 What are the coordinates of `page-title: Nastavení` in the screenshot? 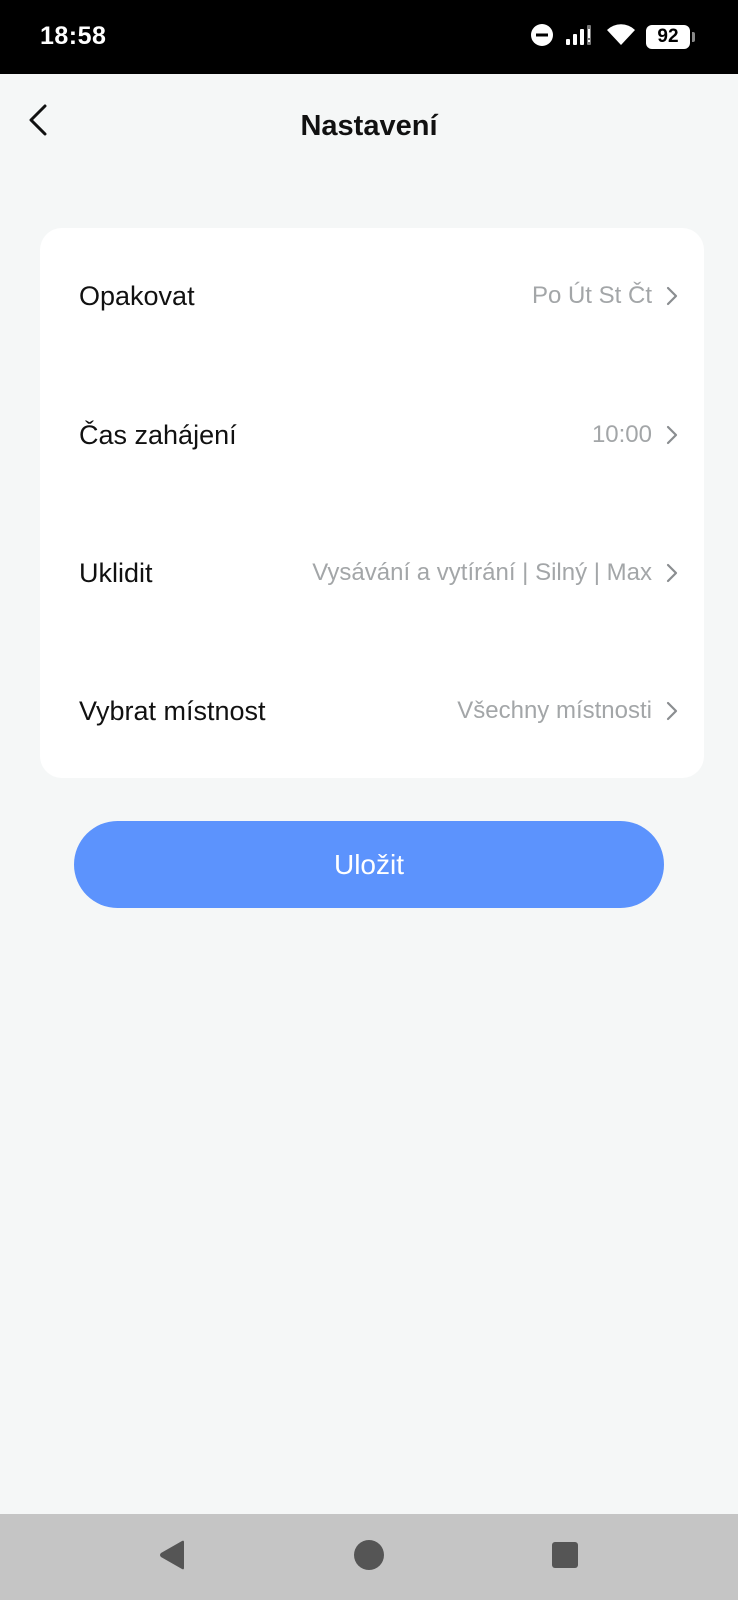 It's located at (369, 126).